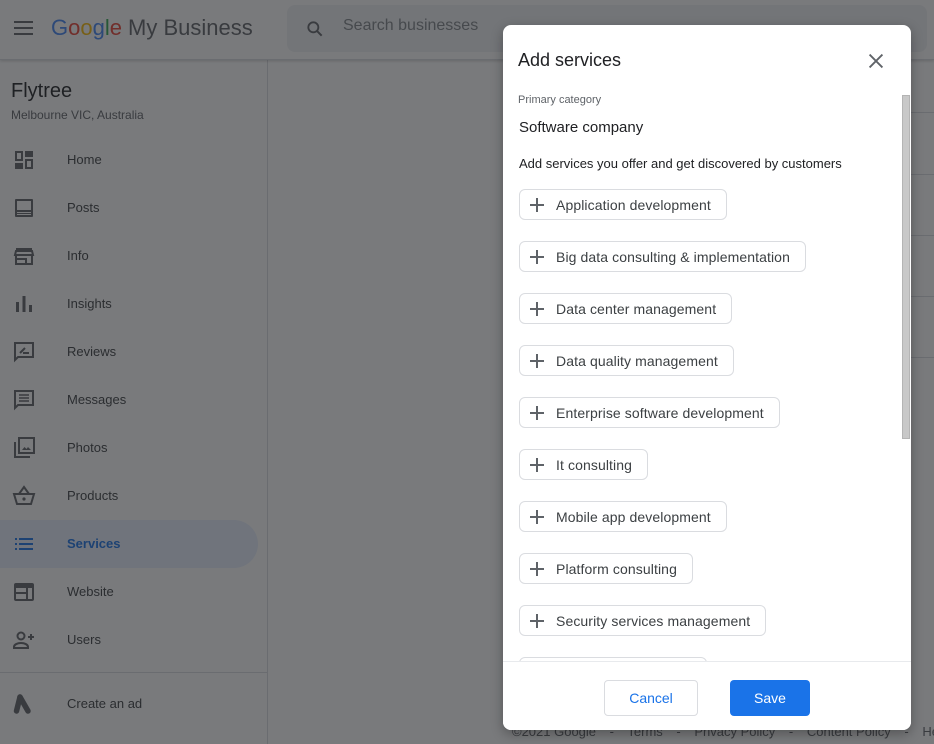 The width and height of the screenshot is (934, 744). Describe the element at coordinates (651, 698) in the screenshot. I see `cancel-button: Cancel` at that location.